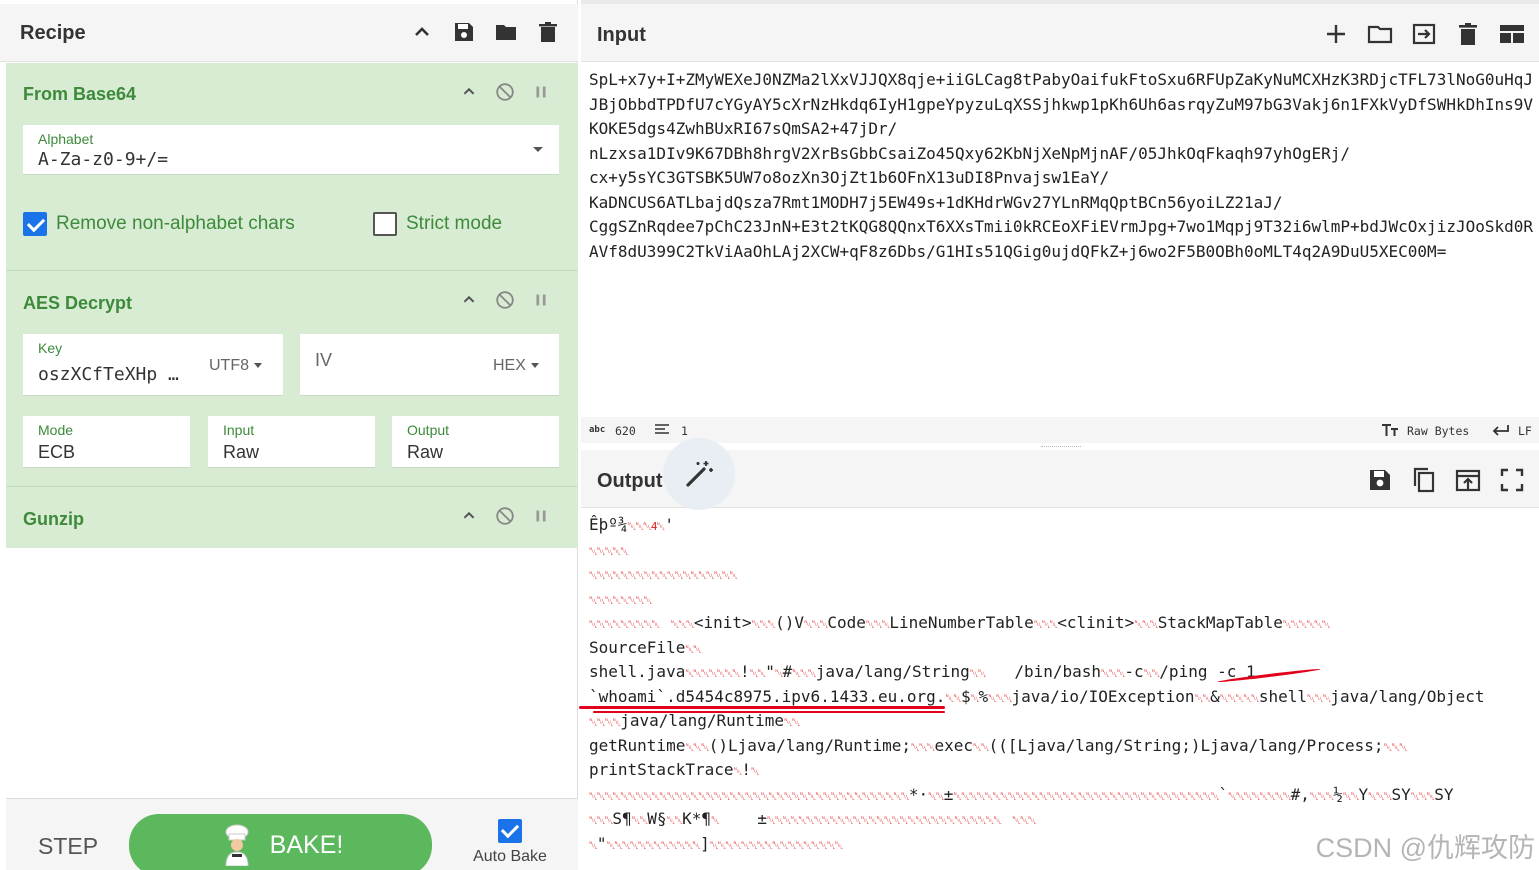 The height and width of the screenshot is (870, 1539). I want to click on key-label: Key, so click(50, 348).